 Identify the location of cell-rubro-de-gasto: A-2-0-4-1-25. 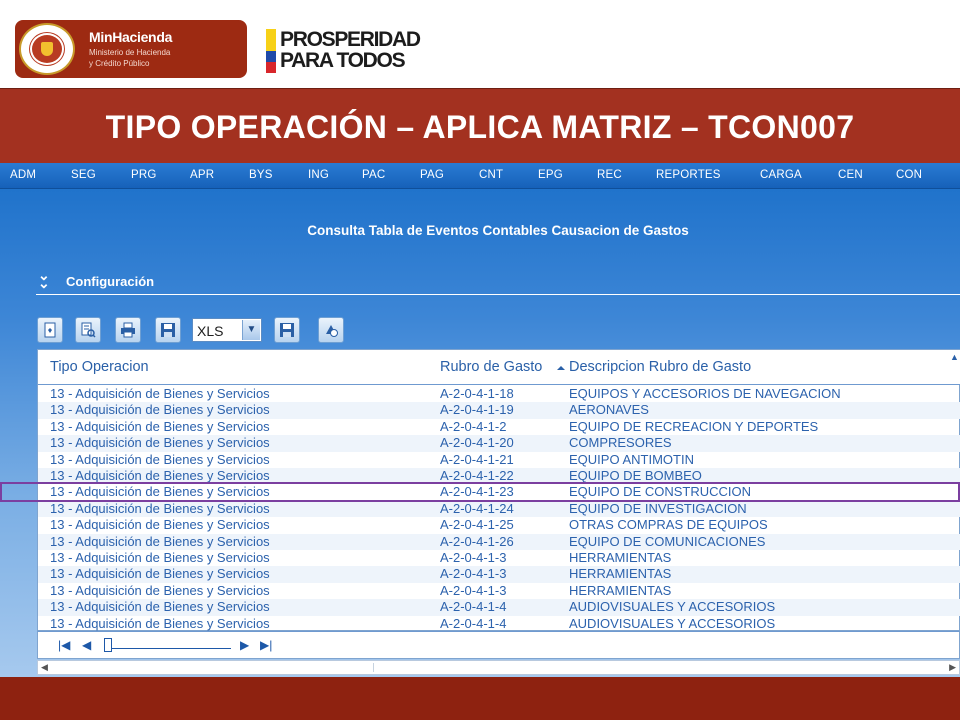
(477, 525).